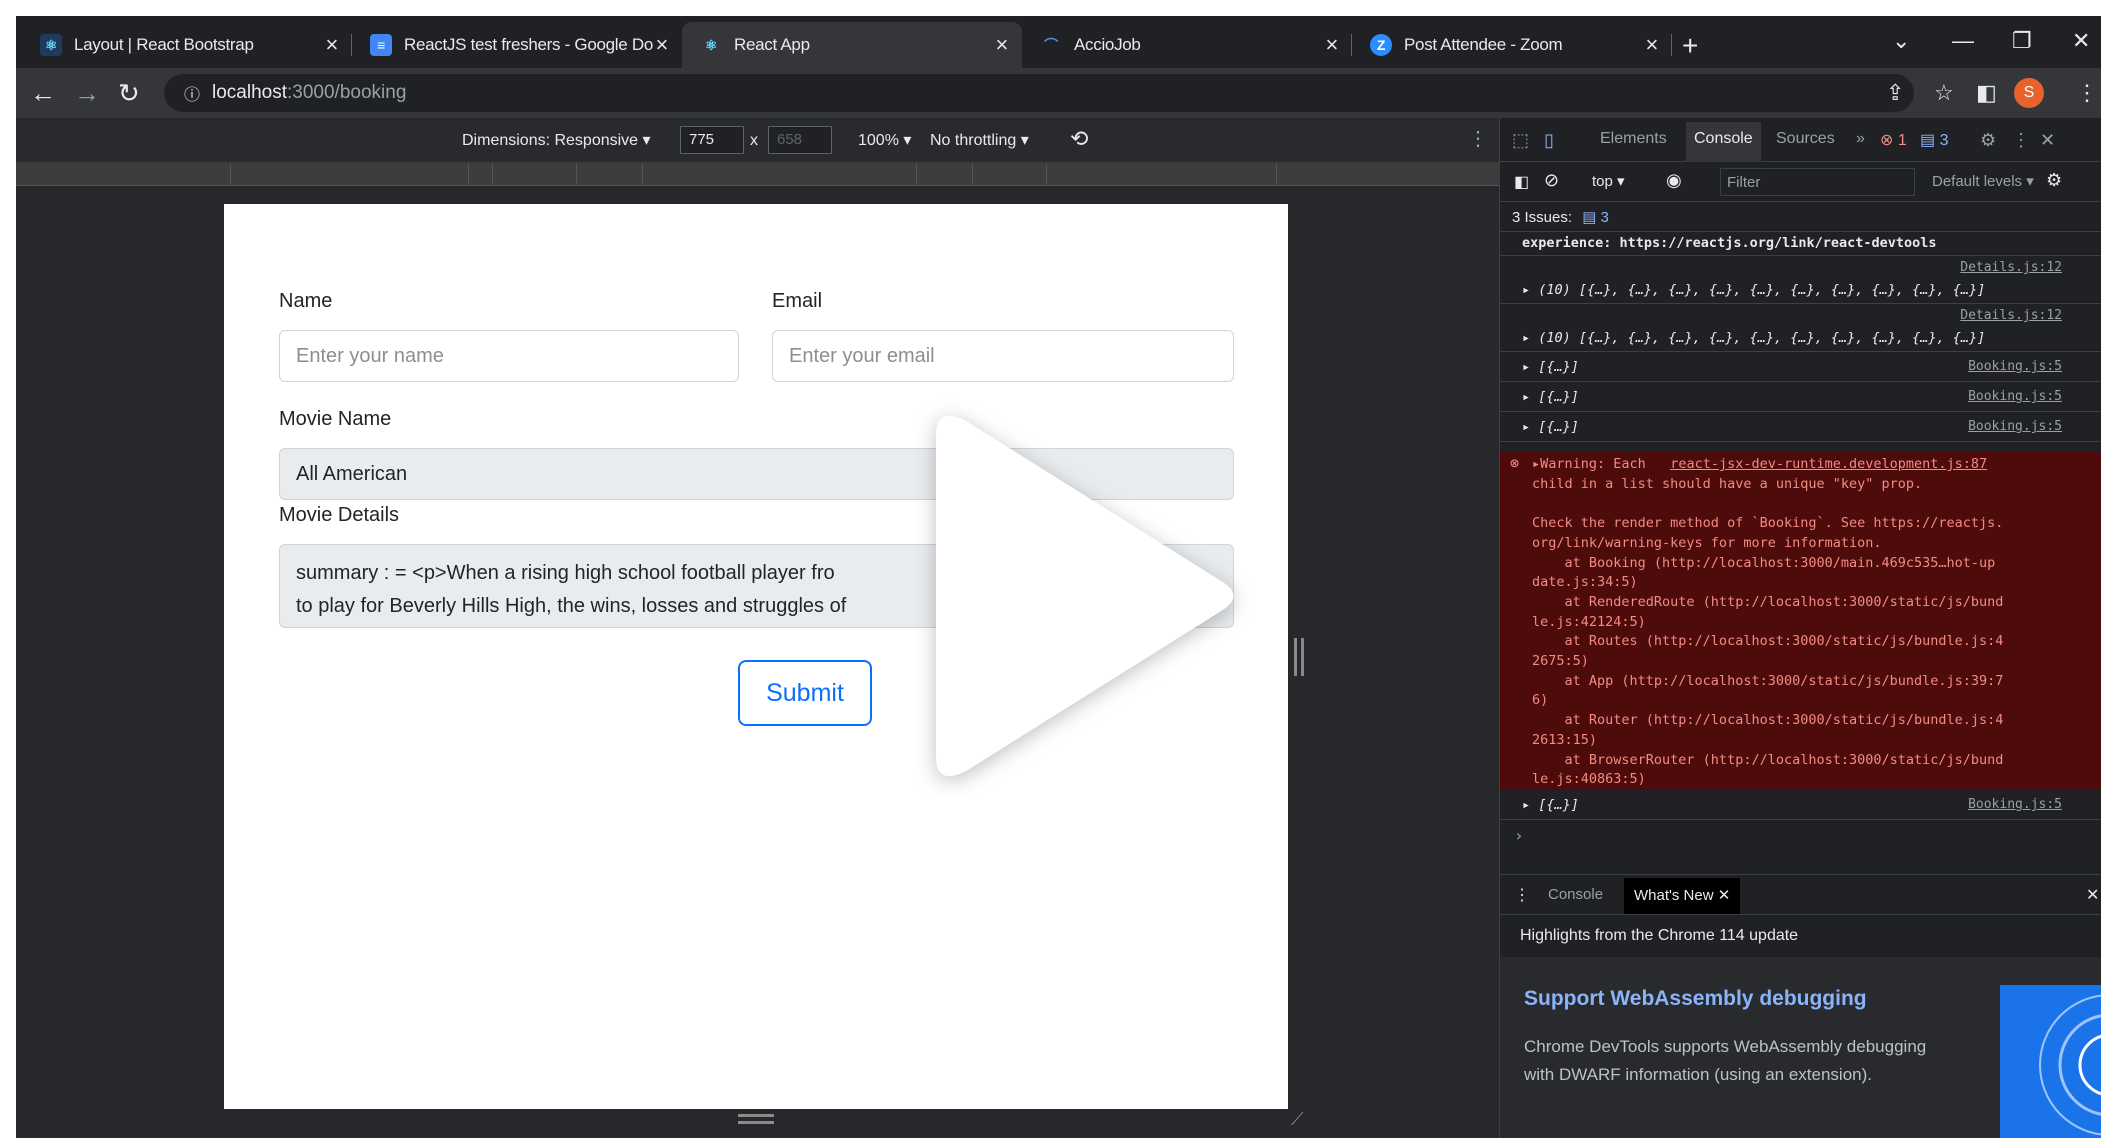 This screenshot has width=2101, height=1138. What do you see at coordinates (1076, 596) in the screenshot?
I see `play-icon` at bounding box center [1076, 596].